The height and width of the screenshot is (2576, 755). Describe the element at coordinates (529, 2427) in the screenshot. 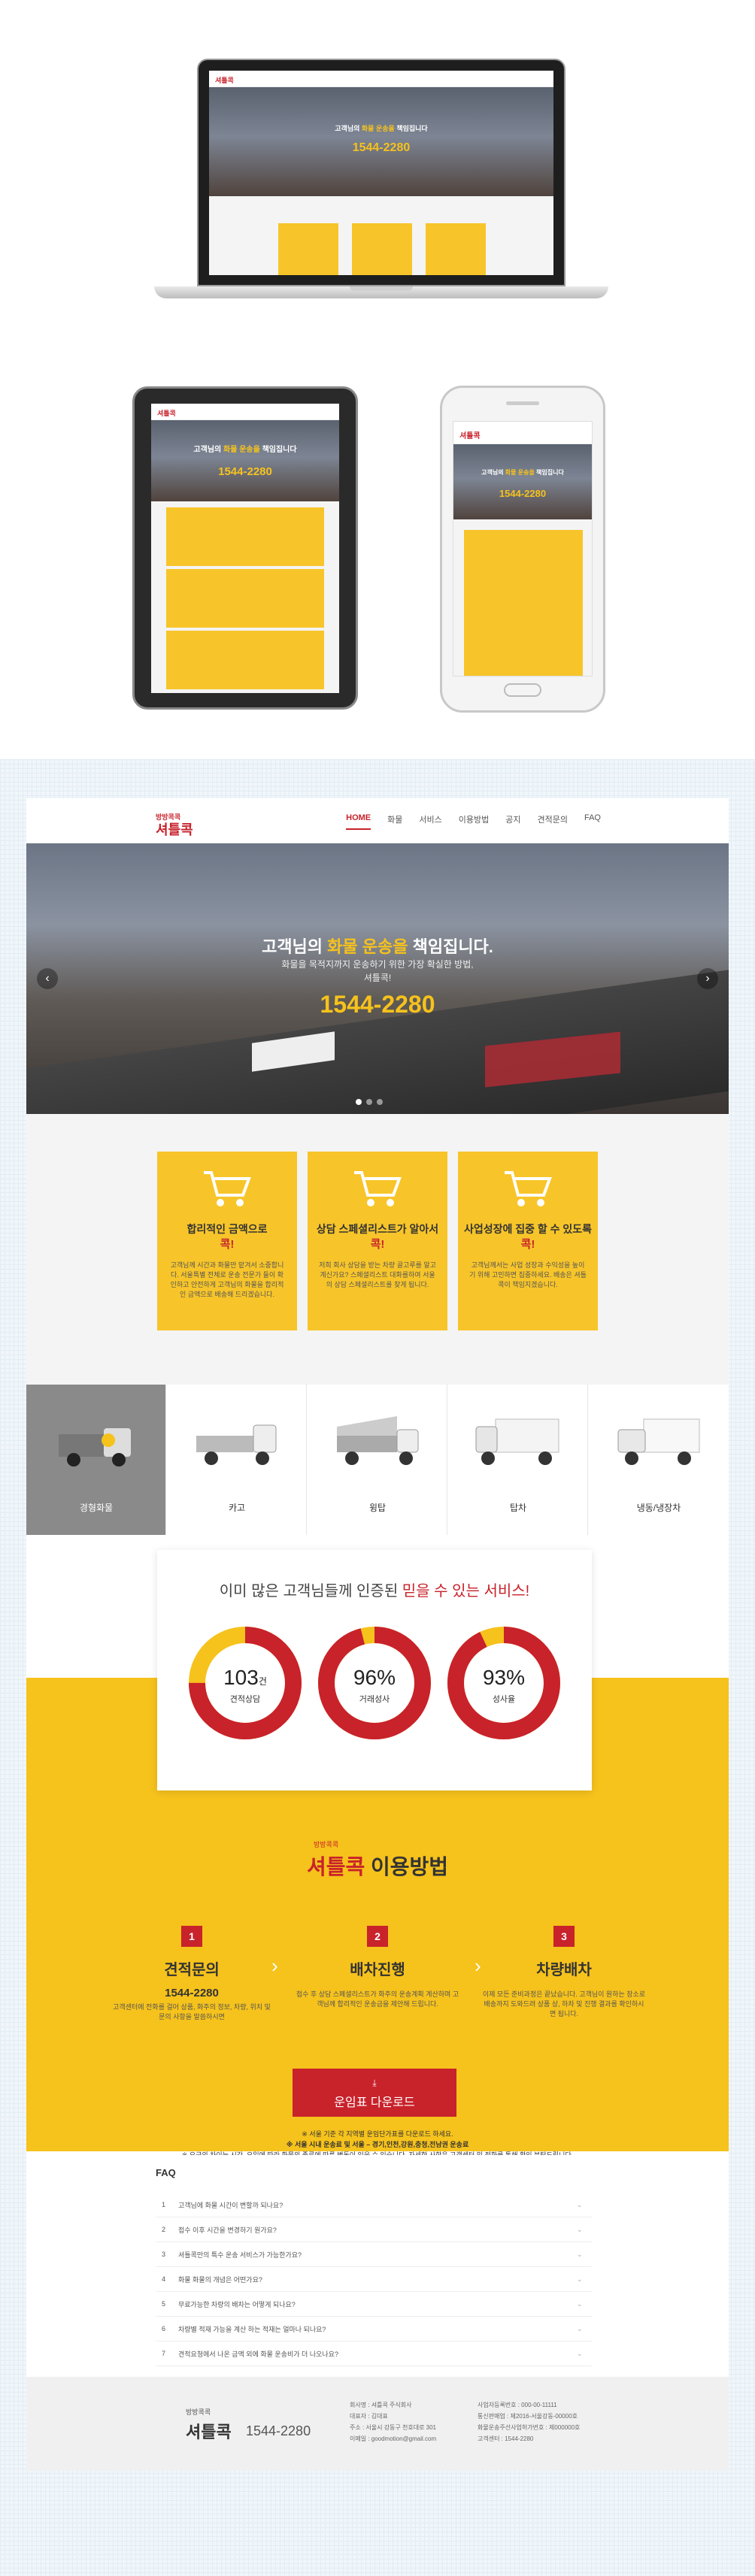

I see `footer-line: 화물운송주선사업허가번호 : 제000000호` at that location.